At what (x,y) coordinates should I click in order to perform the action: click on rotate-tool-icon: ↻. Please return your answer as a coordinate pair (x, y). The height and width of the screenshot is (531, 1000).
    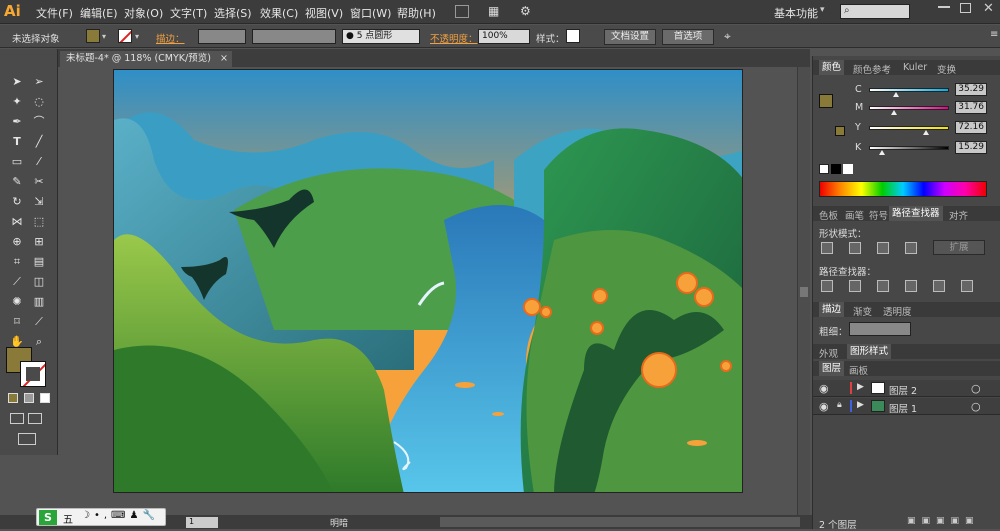
    Looking at the image, I should click on (17, 202).